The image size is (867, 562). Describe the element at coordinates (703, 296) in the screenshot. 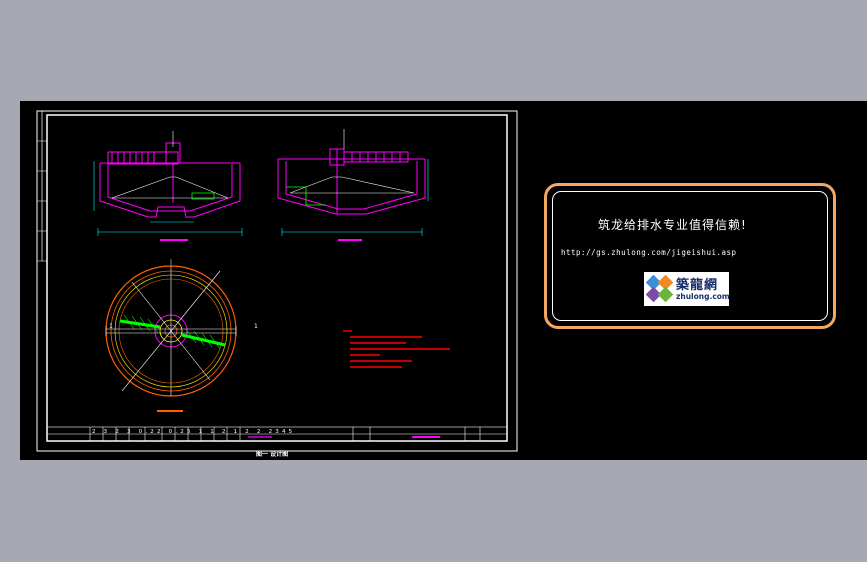

I see `logo-text-en: zhulong.com` at that location.